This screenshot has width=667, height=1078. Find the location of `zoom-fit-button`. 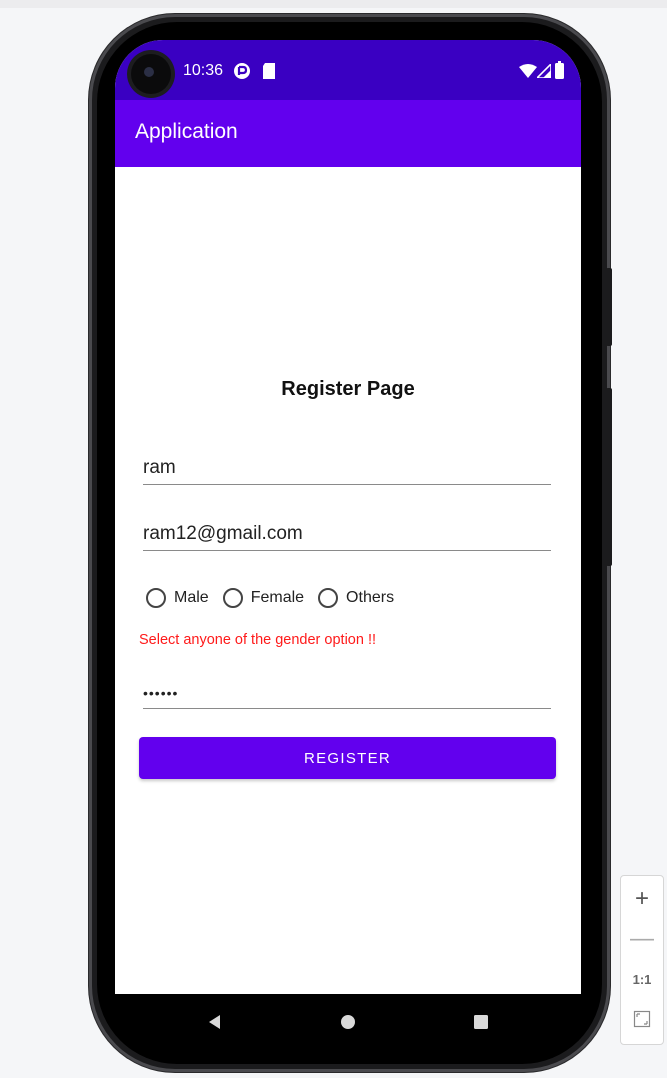

zoom-fit-button is located at coordinates (642, 1019).